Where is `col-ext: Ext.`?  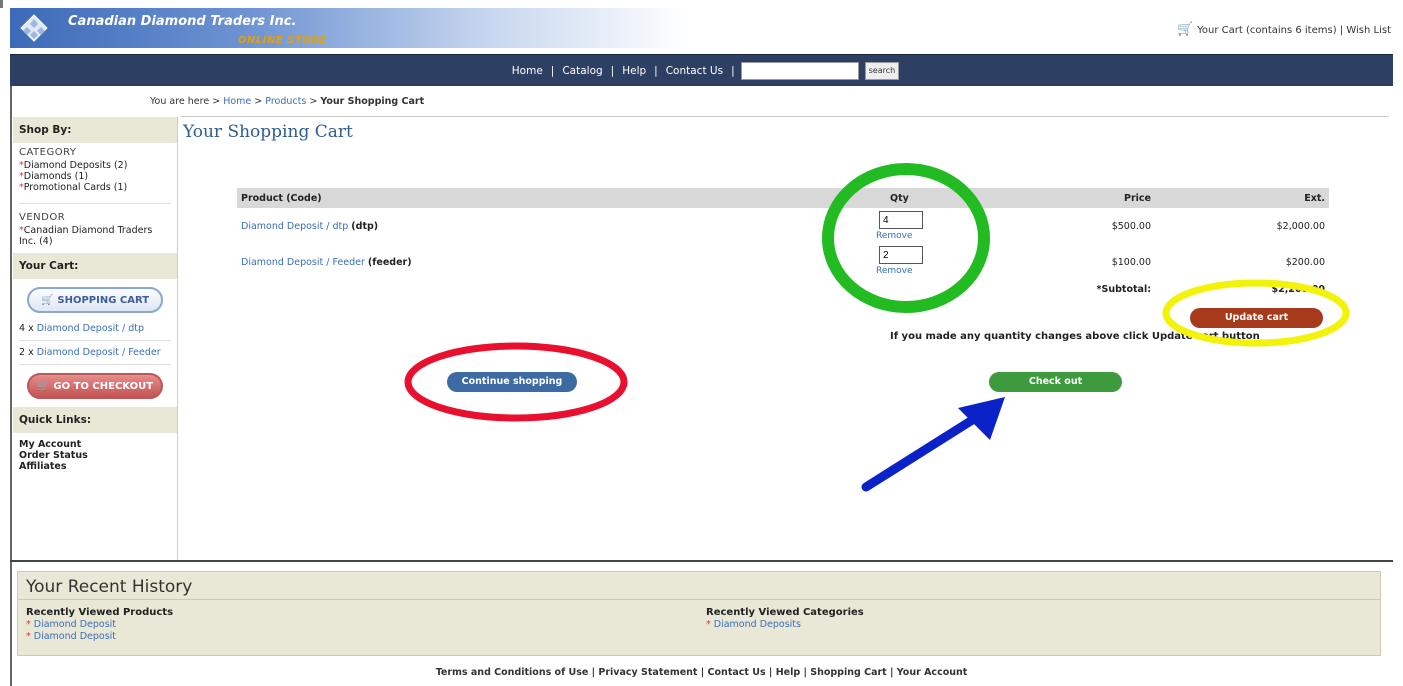
col-ext: Ext. is located at coordinates (1314, 198).